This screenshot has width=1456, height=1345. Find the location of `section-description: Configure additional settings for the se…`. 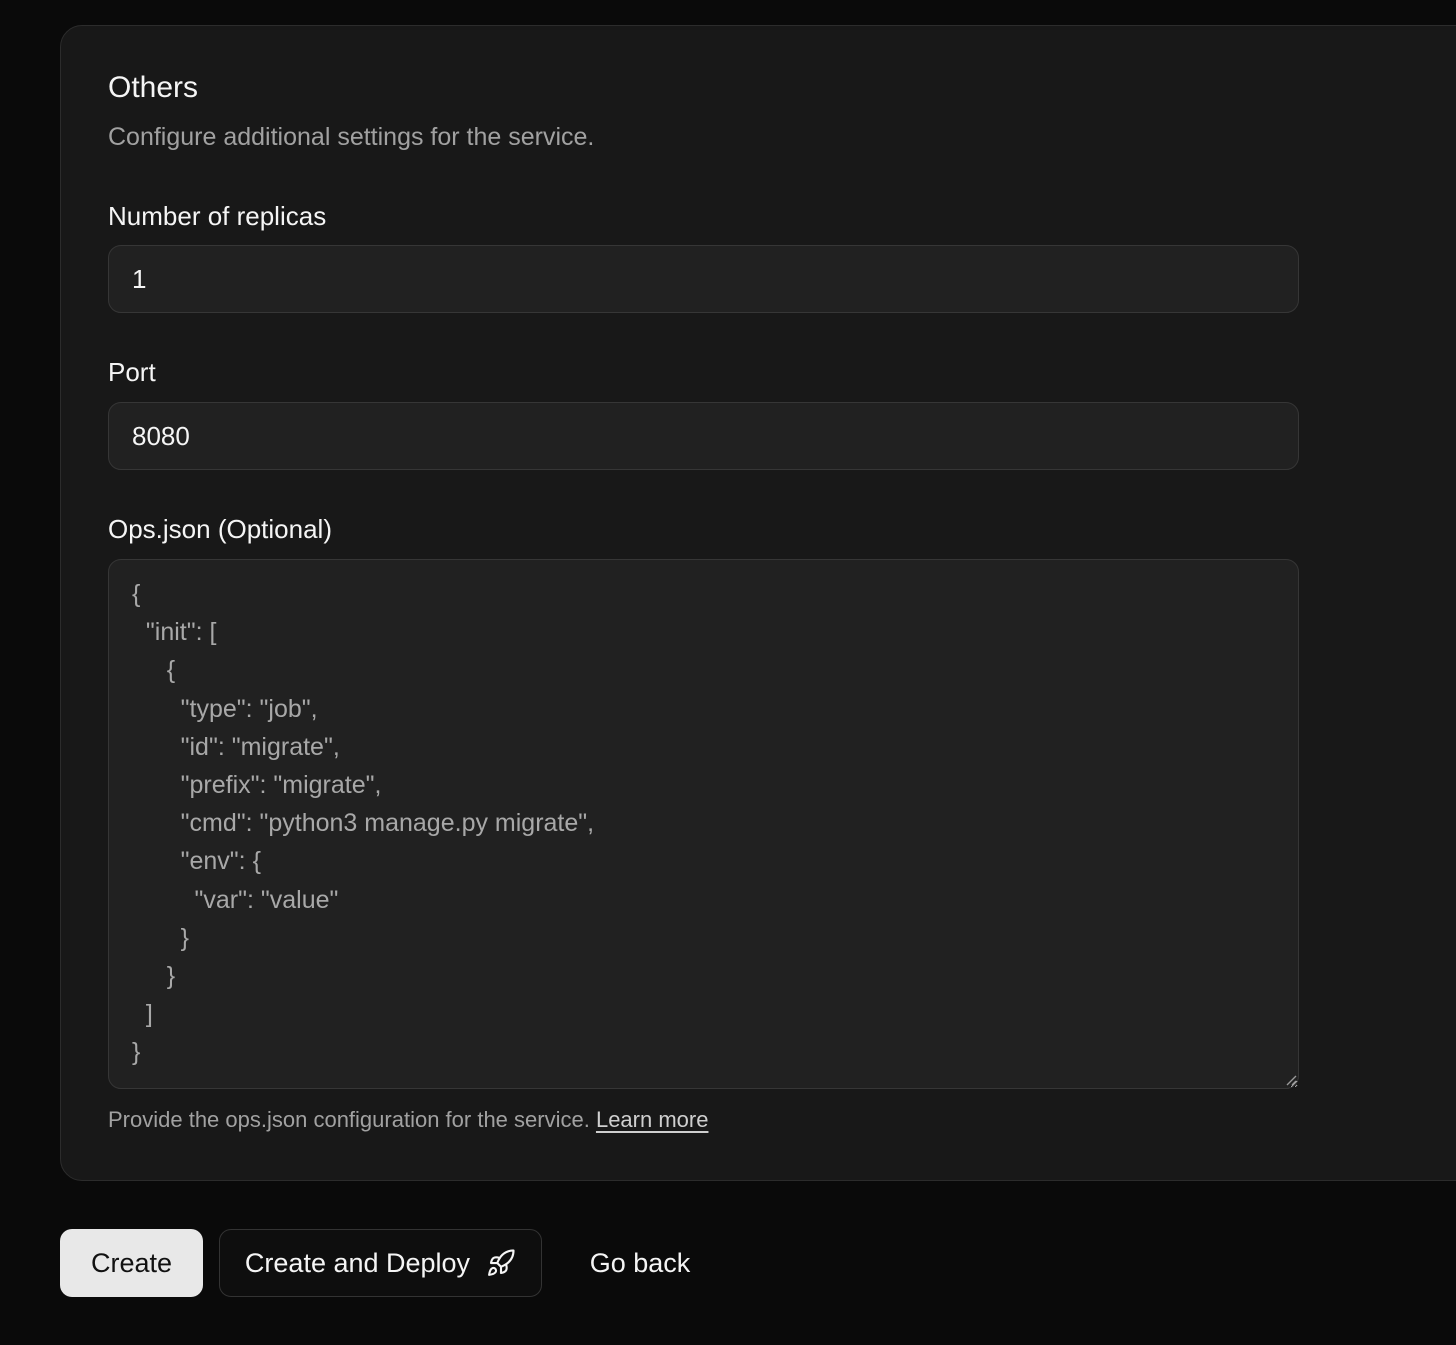

section-description: Configure additional settings for the se… is located at coordinates (351, 137).